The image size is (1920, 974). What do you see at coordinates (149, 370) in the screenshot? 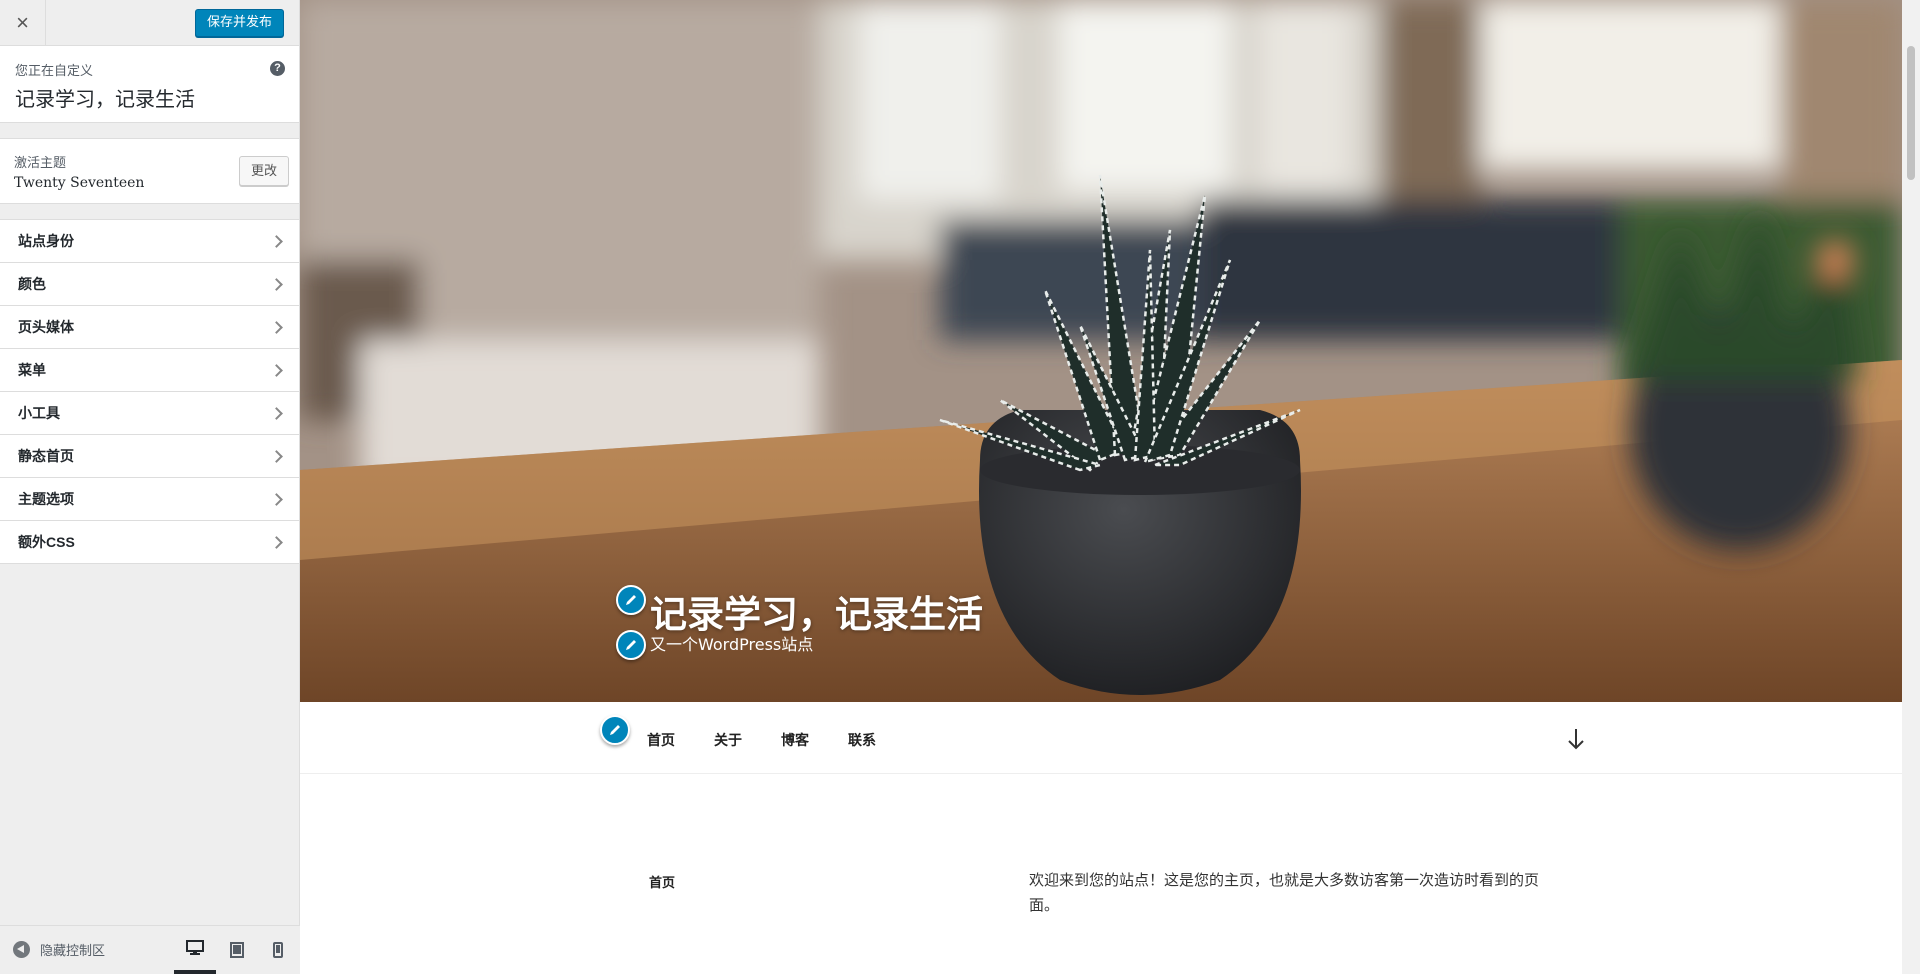
I see `panel-menus: 菜单` at bounding box center [149, 370].